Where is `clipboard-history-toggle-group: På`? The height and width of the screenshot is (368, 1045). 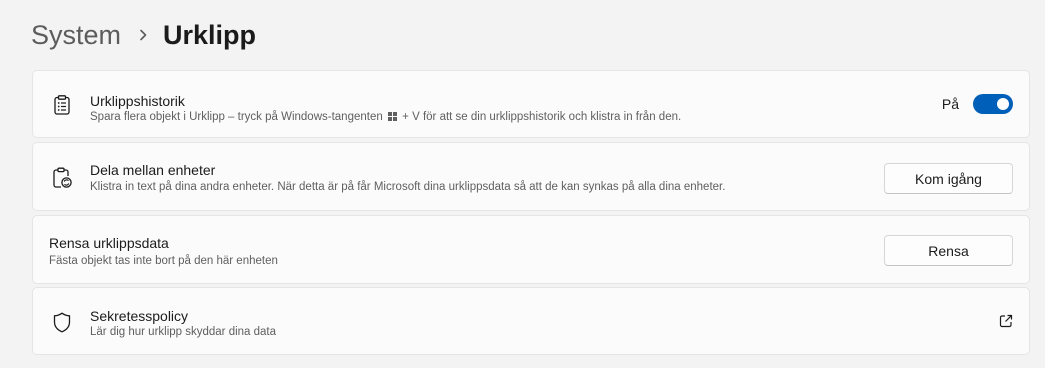
clipboard-history-toggle-group: På is located at coordinates (977, 104).